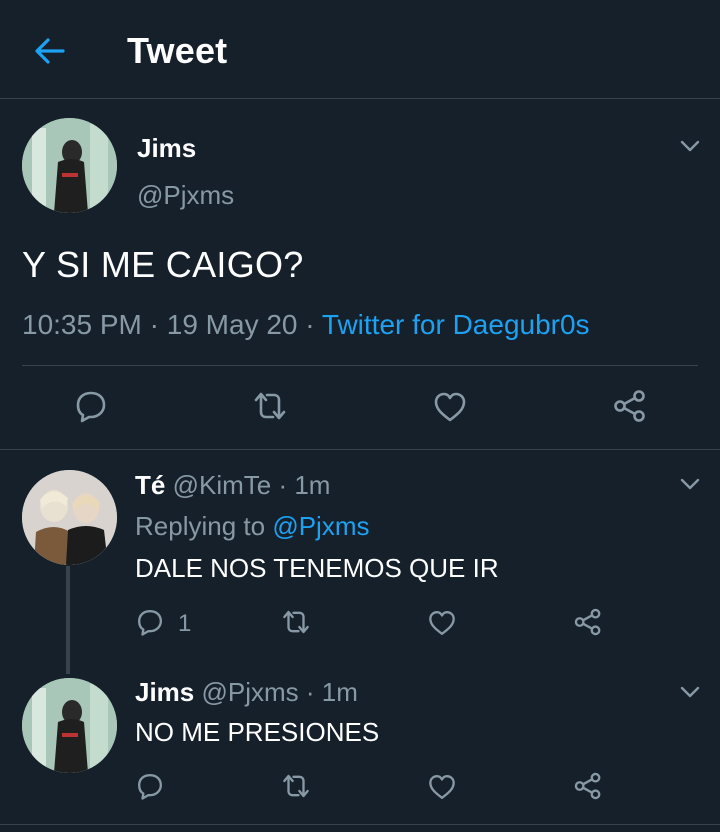 This screenshot has height=832, width=720. Describe the element at coordinates (185, 195) in the screenshot. I see `author-handle: @Pjxms` at that location.